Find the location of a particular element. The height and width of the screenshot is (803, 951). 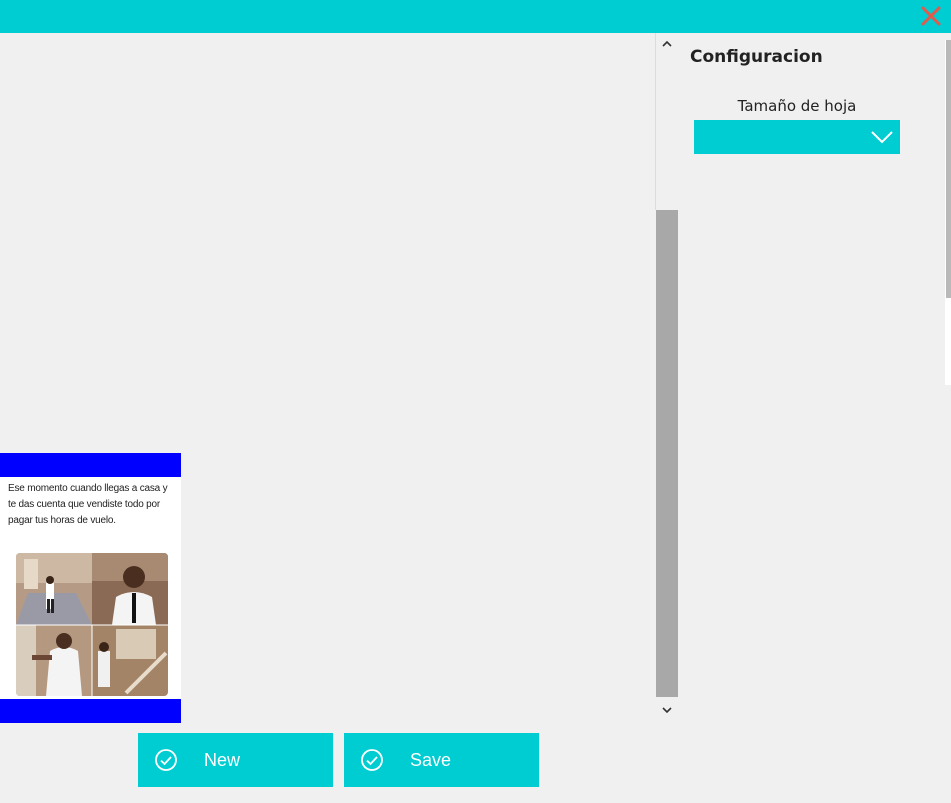

chevron-up-icon is located at coordinates (667, 43).